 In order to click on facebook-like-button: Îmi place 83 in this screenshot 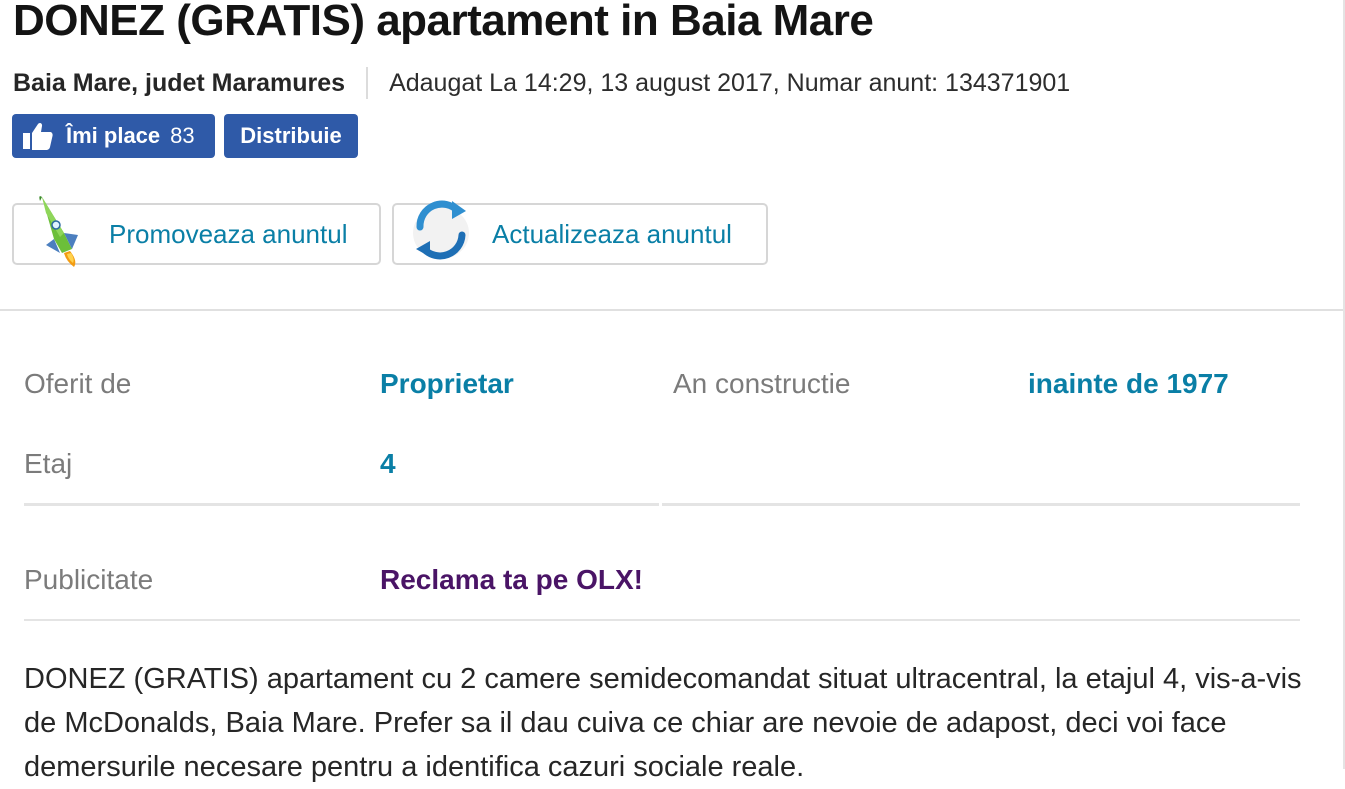, I will do `click(113, 136)`.